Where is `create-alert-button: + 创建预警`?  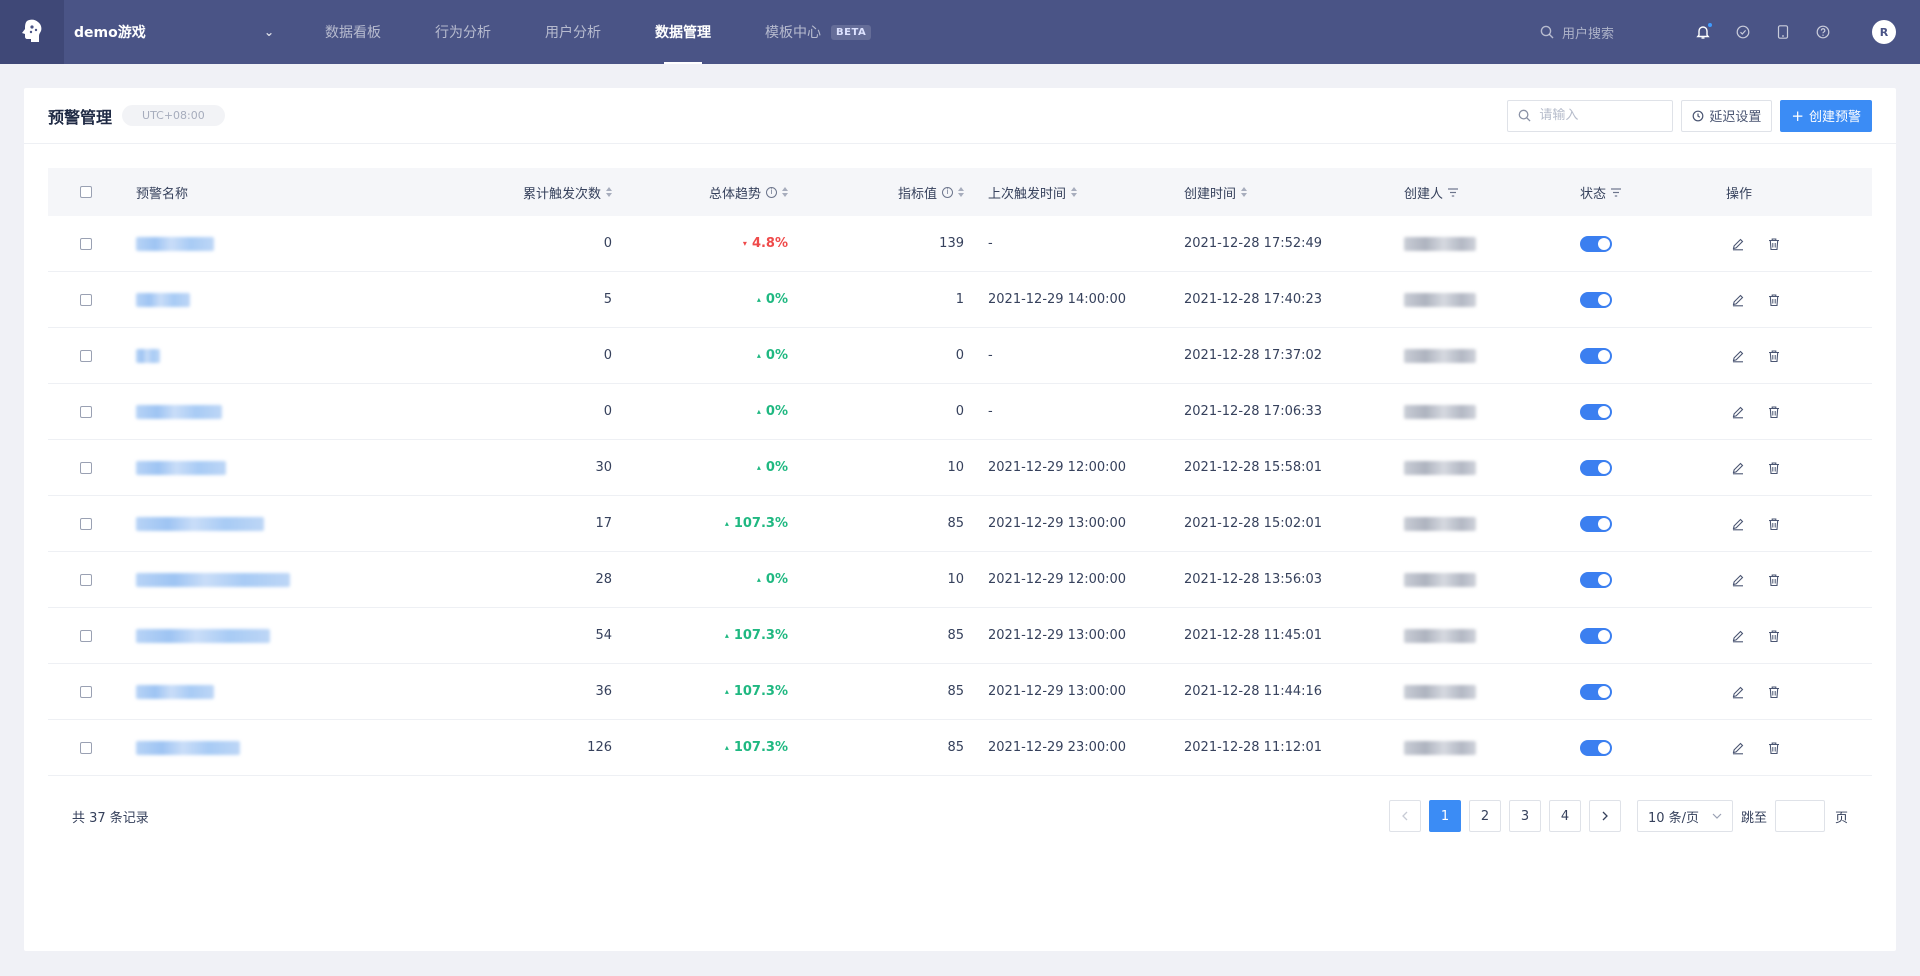 create-alert-button: + 创建预警 is located at coordinates (1826, 115).